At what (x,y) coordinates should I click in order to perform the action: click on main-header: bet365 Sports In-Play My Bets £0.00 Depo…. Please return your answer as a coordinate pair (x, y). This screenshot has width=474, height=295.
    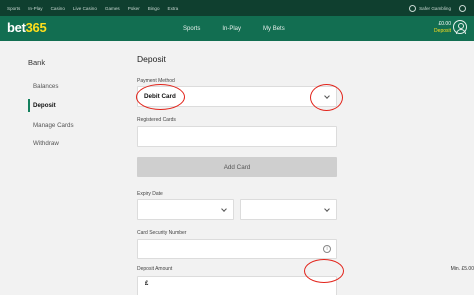
    Looking at the image, I should click on (237, 28).